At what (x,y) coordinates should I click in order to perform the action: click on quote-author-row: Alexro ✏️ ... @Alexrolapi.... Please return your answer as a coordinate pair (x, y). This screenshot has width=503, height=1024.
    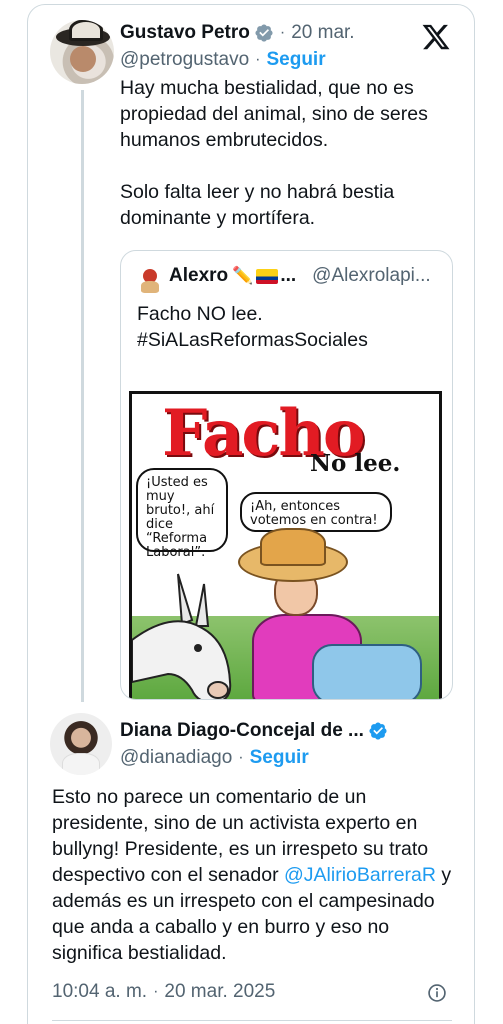
    Looking at the image, I should click on (300, 276).